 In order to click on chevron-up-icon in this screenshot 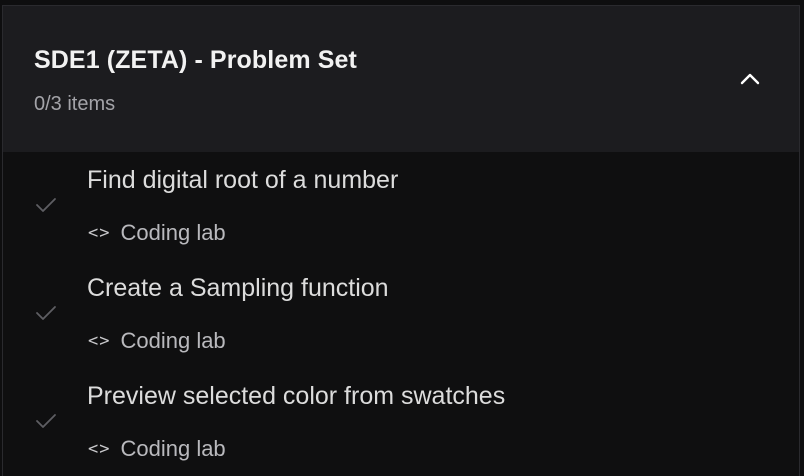, I will do `click(750, 79)`.